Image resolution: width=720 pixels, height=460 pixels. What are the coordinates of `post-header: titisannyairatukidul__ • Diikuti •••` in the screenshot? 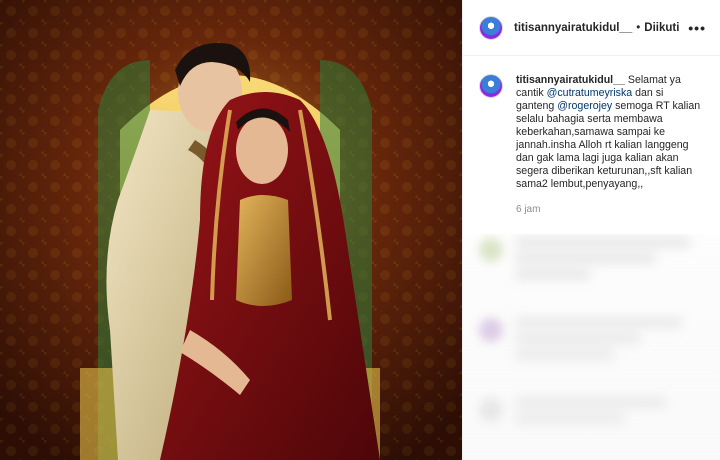 It's located at (591, 28).